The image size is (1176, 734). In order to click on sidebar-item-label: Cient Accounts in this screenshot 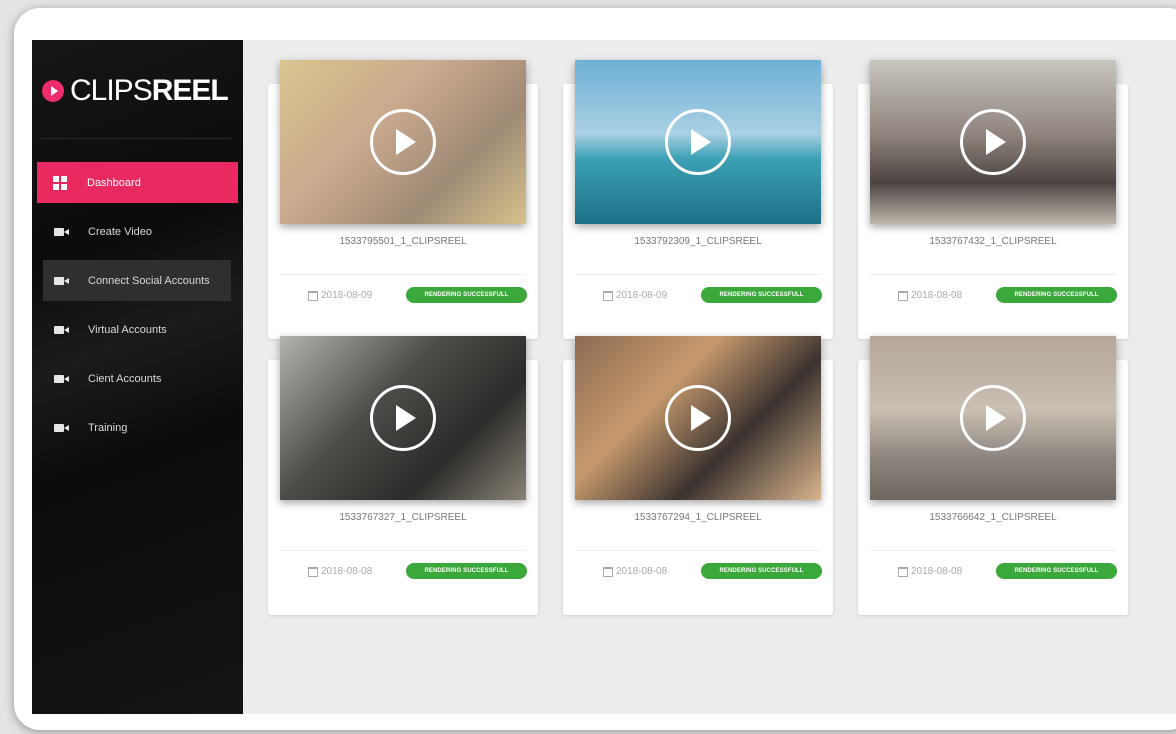, I will do `click(125, 378)`.